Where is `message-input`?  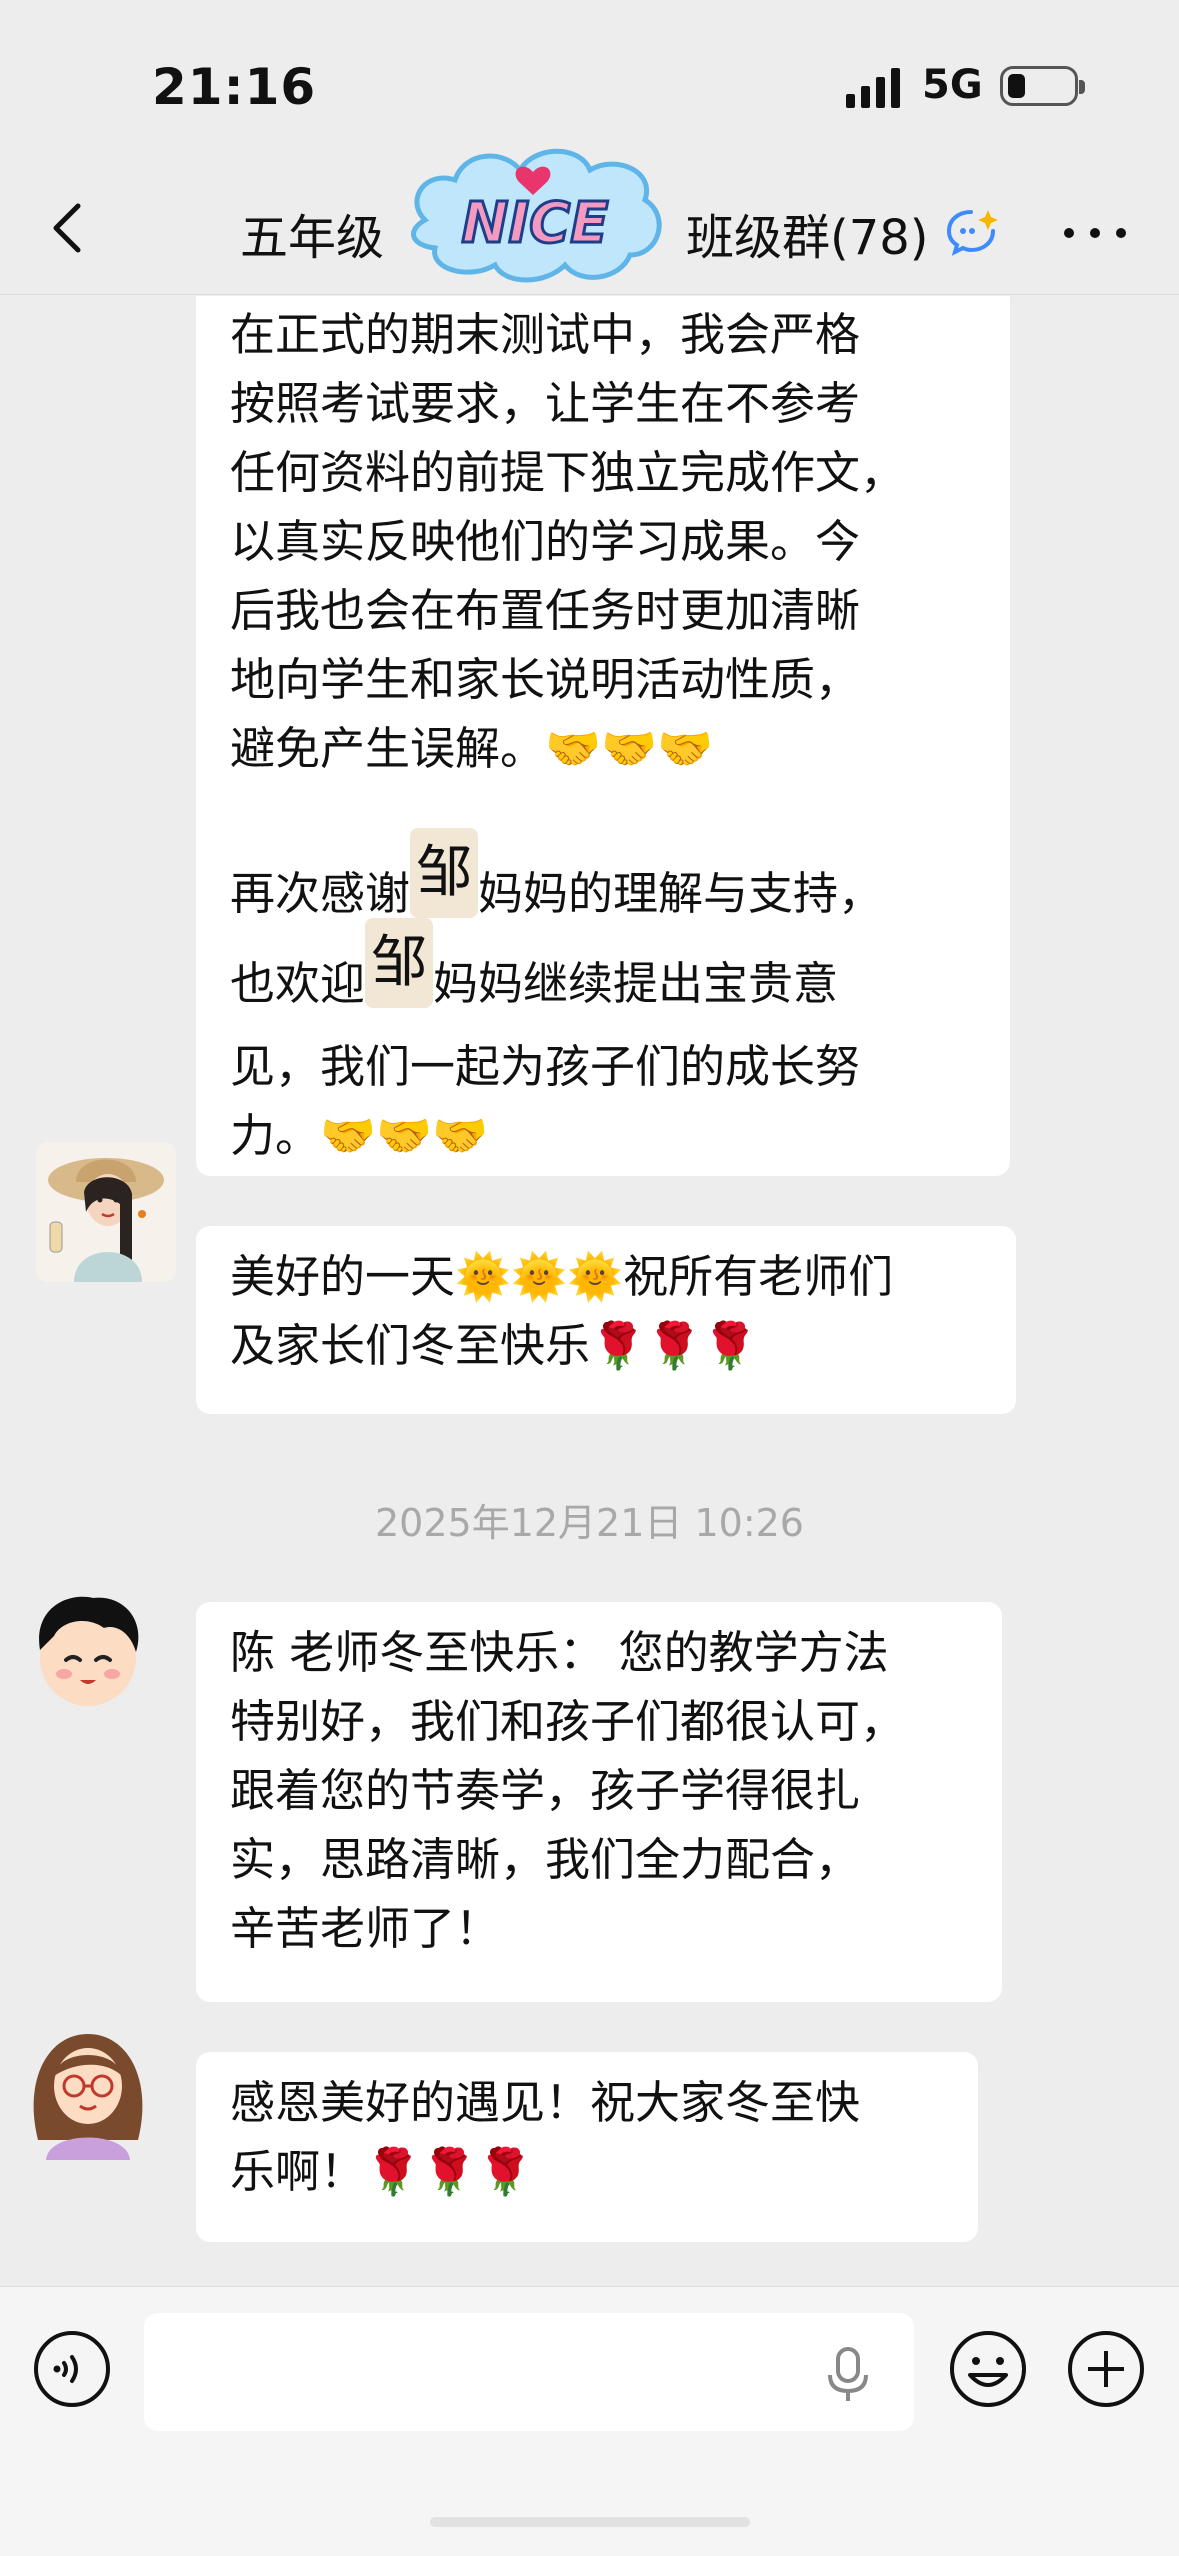
message-input is located at coordinates (529, 2372).